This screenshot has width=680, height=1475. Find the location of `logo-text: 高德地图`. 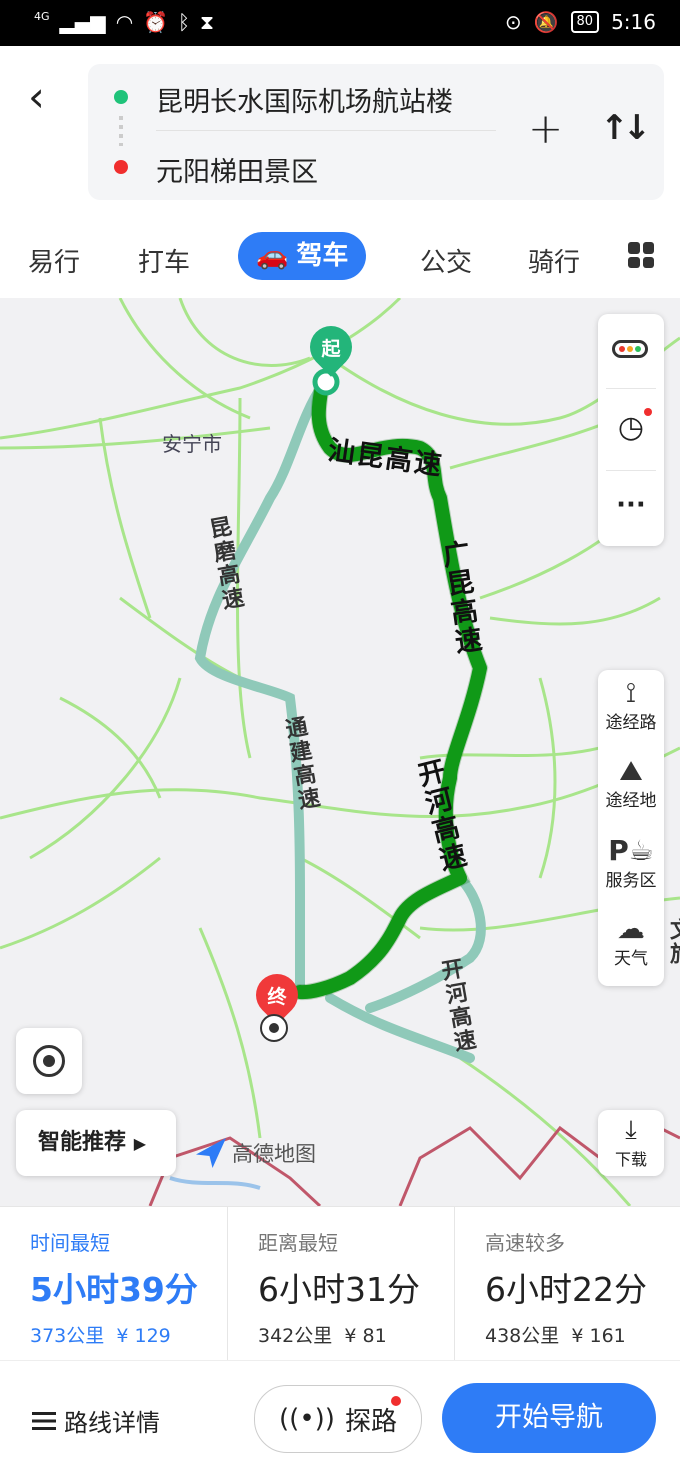

logo-text: 高德地图 is located at coordinates (274, 1154).